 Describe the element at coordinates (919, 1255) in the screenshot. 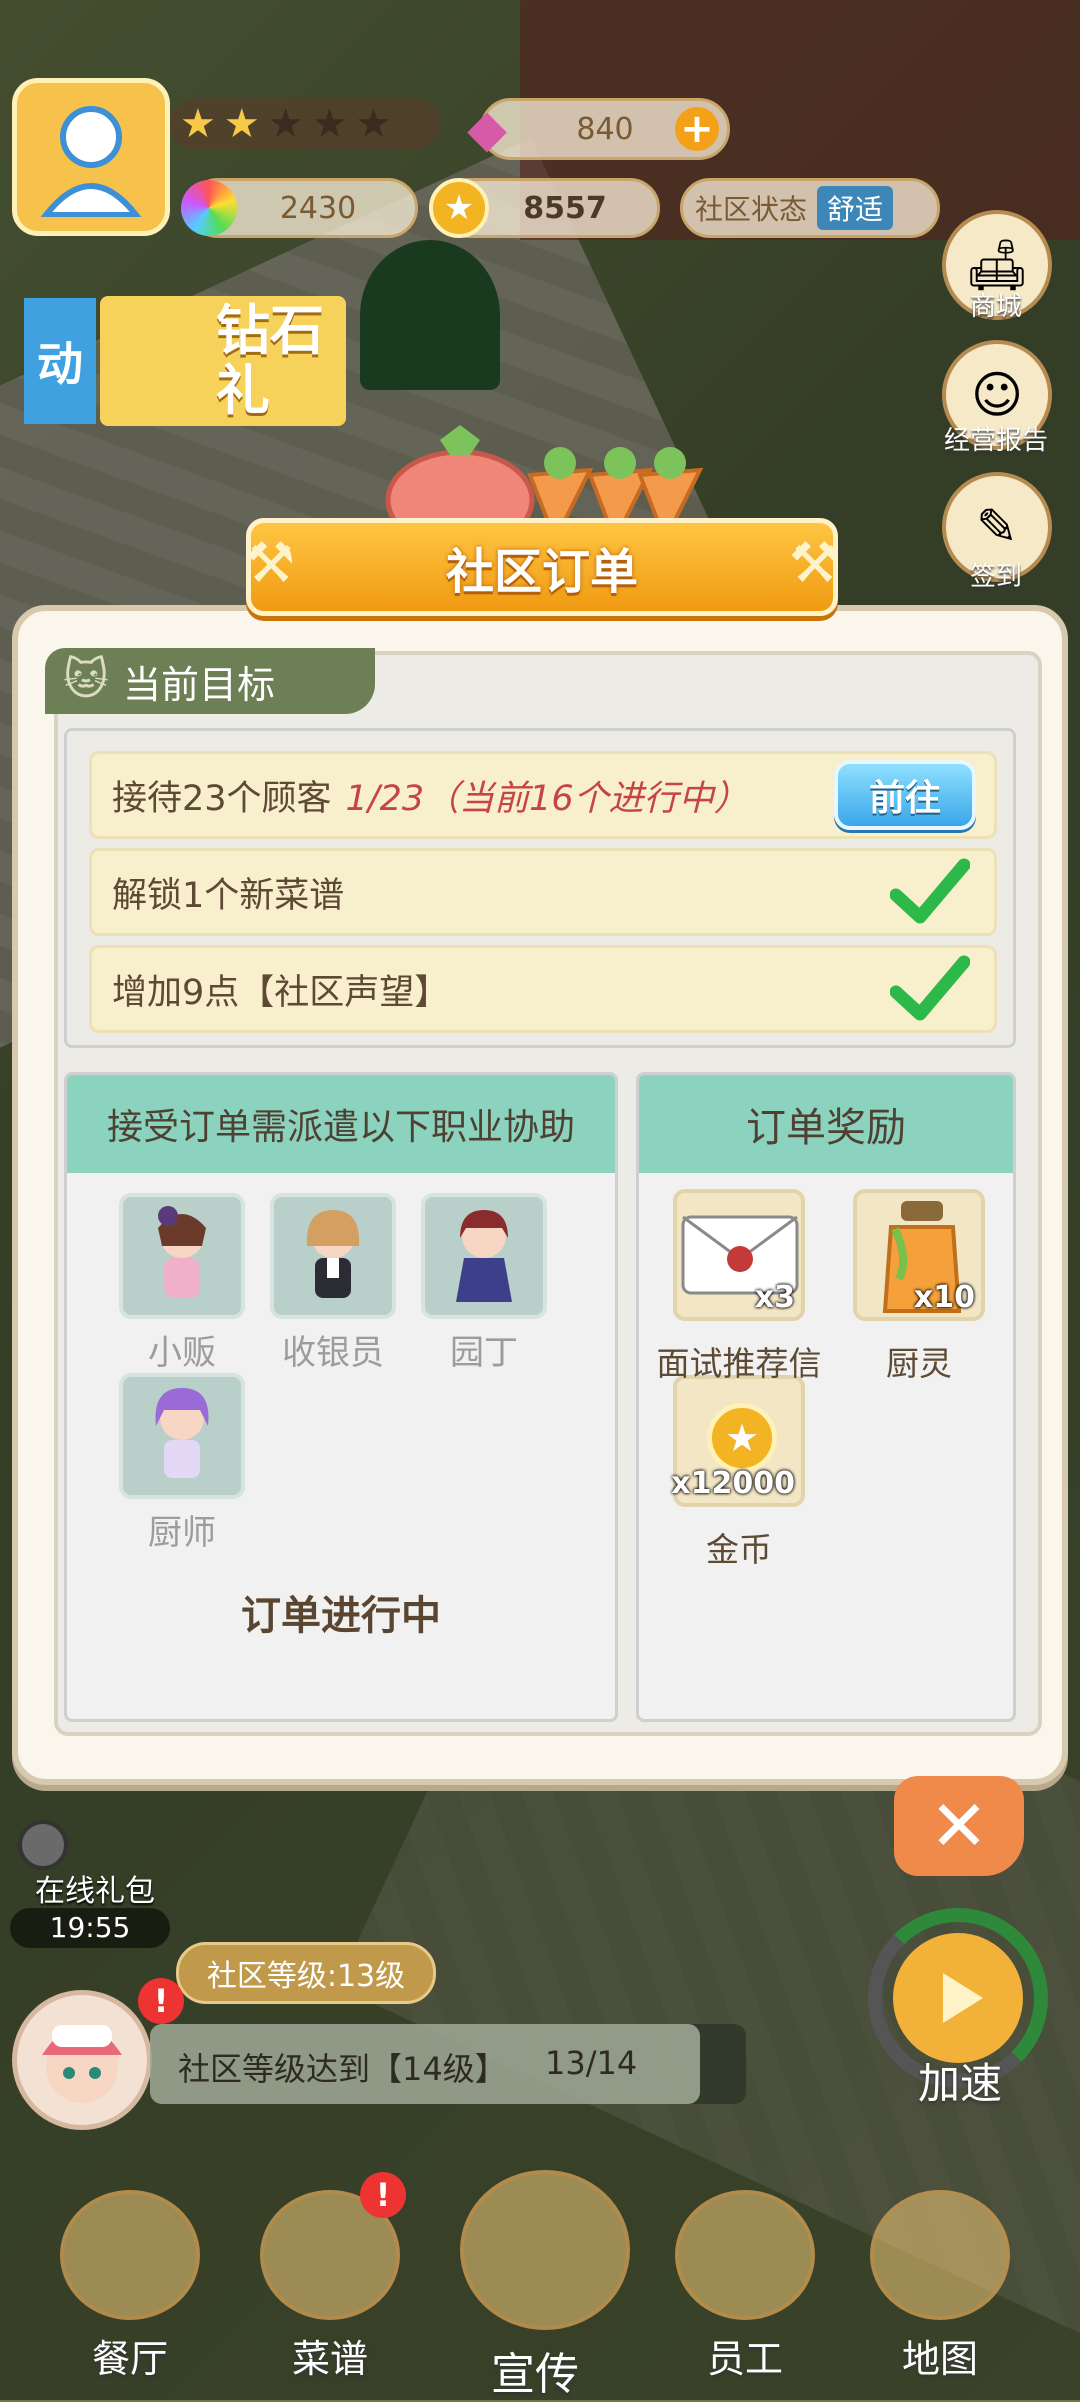

I see `reward-slot: x10` at that location.